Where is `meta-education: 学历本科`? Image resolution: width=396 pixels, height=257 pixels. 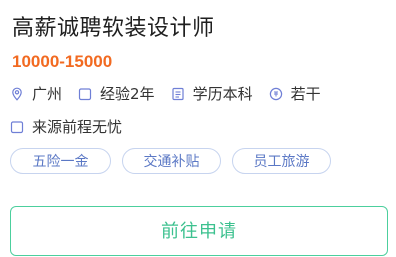 meta-education: 学历本科 is located at coordinates (212, 94).